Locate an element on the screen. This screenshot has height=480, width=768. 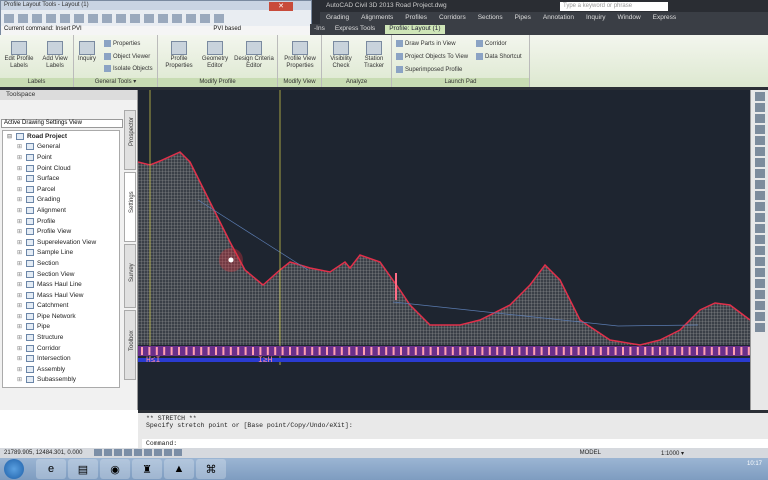
search-input: Type a keyword or phrase is located at coordinates (614, 6).